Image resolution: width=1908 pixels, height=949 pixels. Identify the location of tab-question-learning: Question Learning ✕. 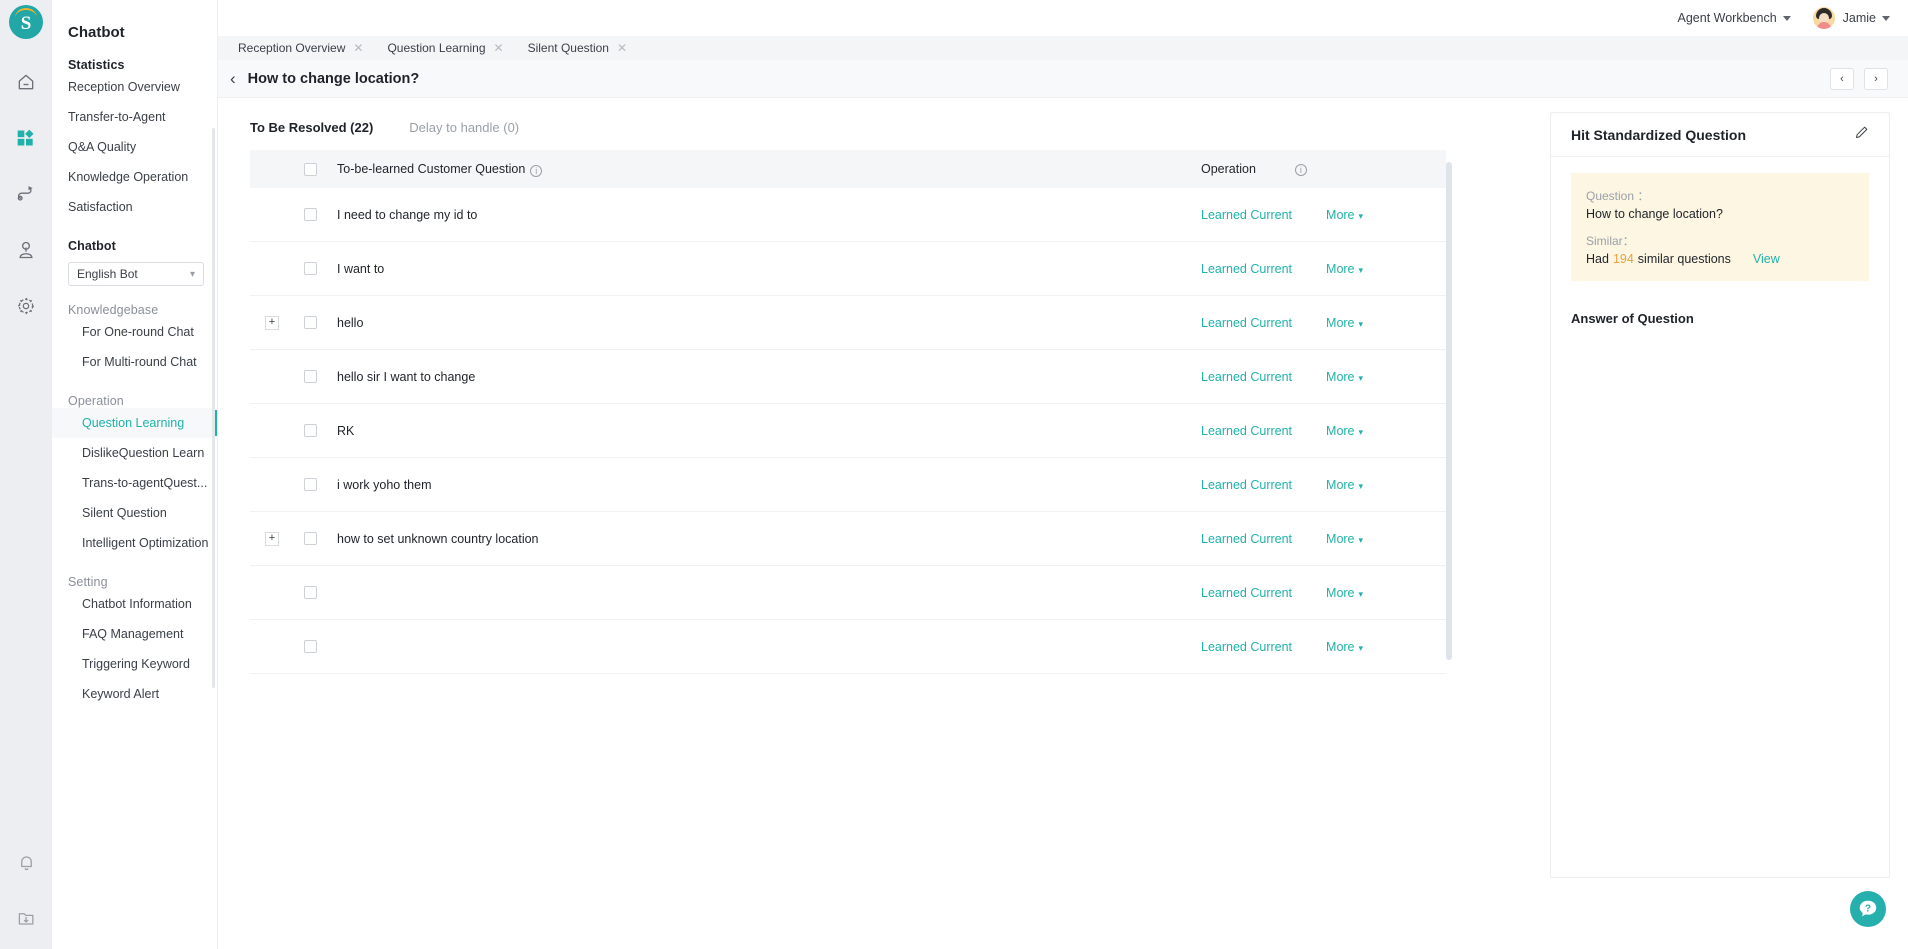
(445, 48).